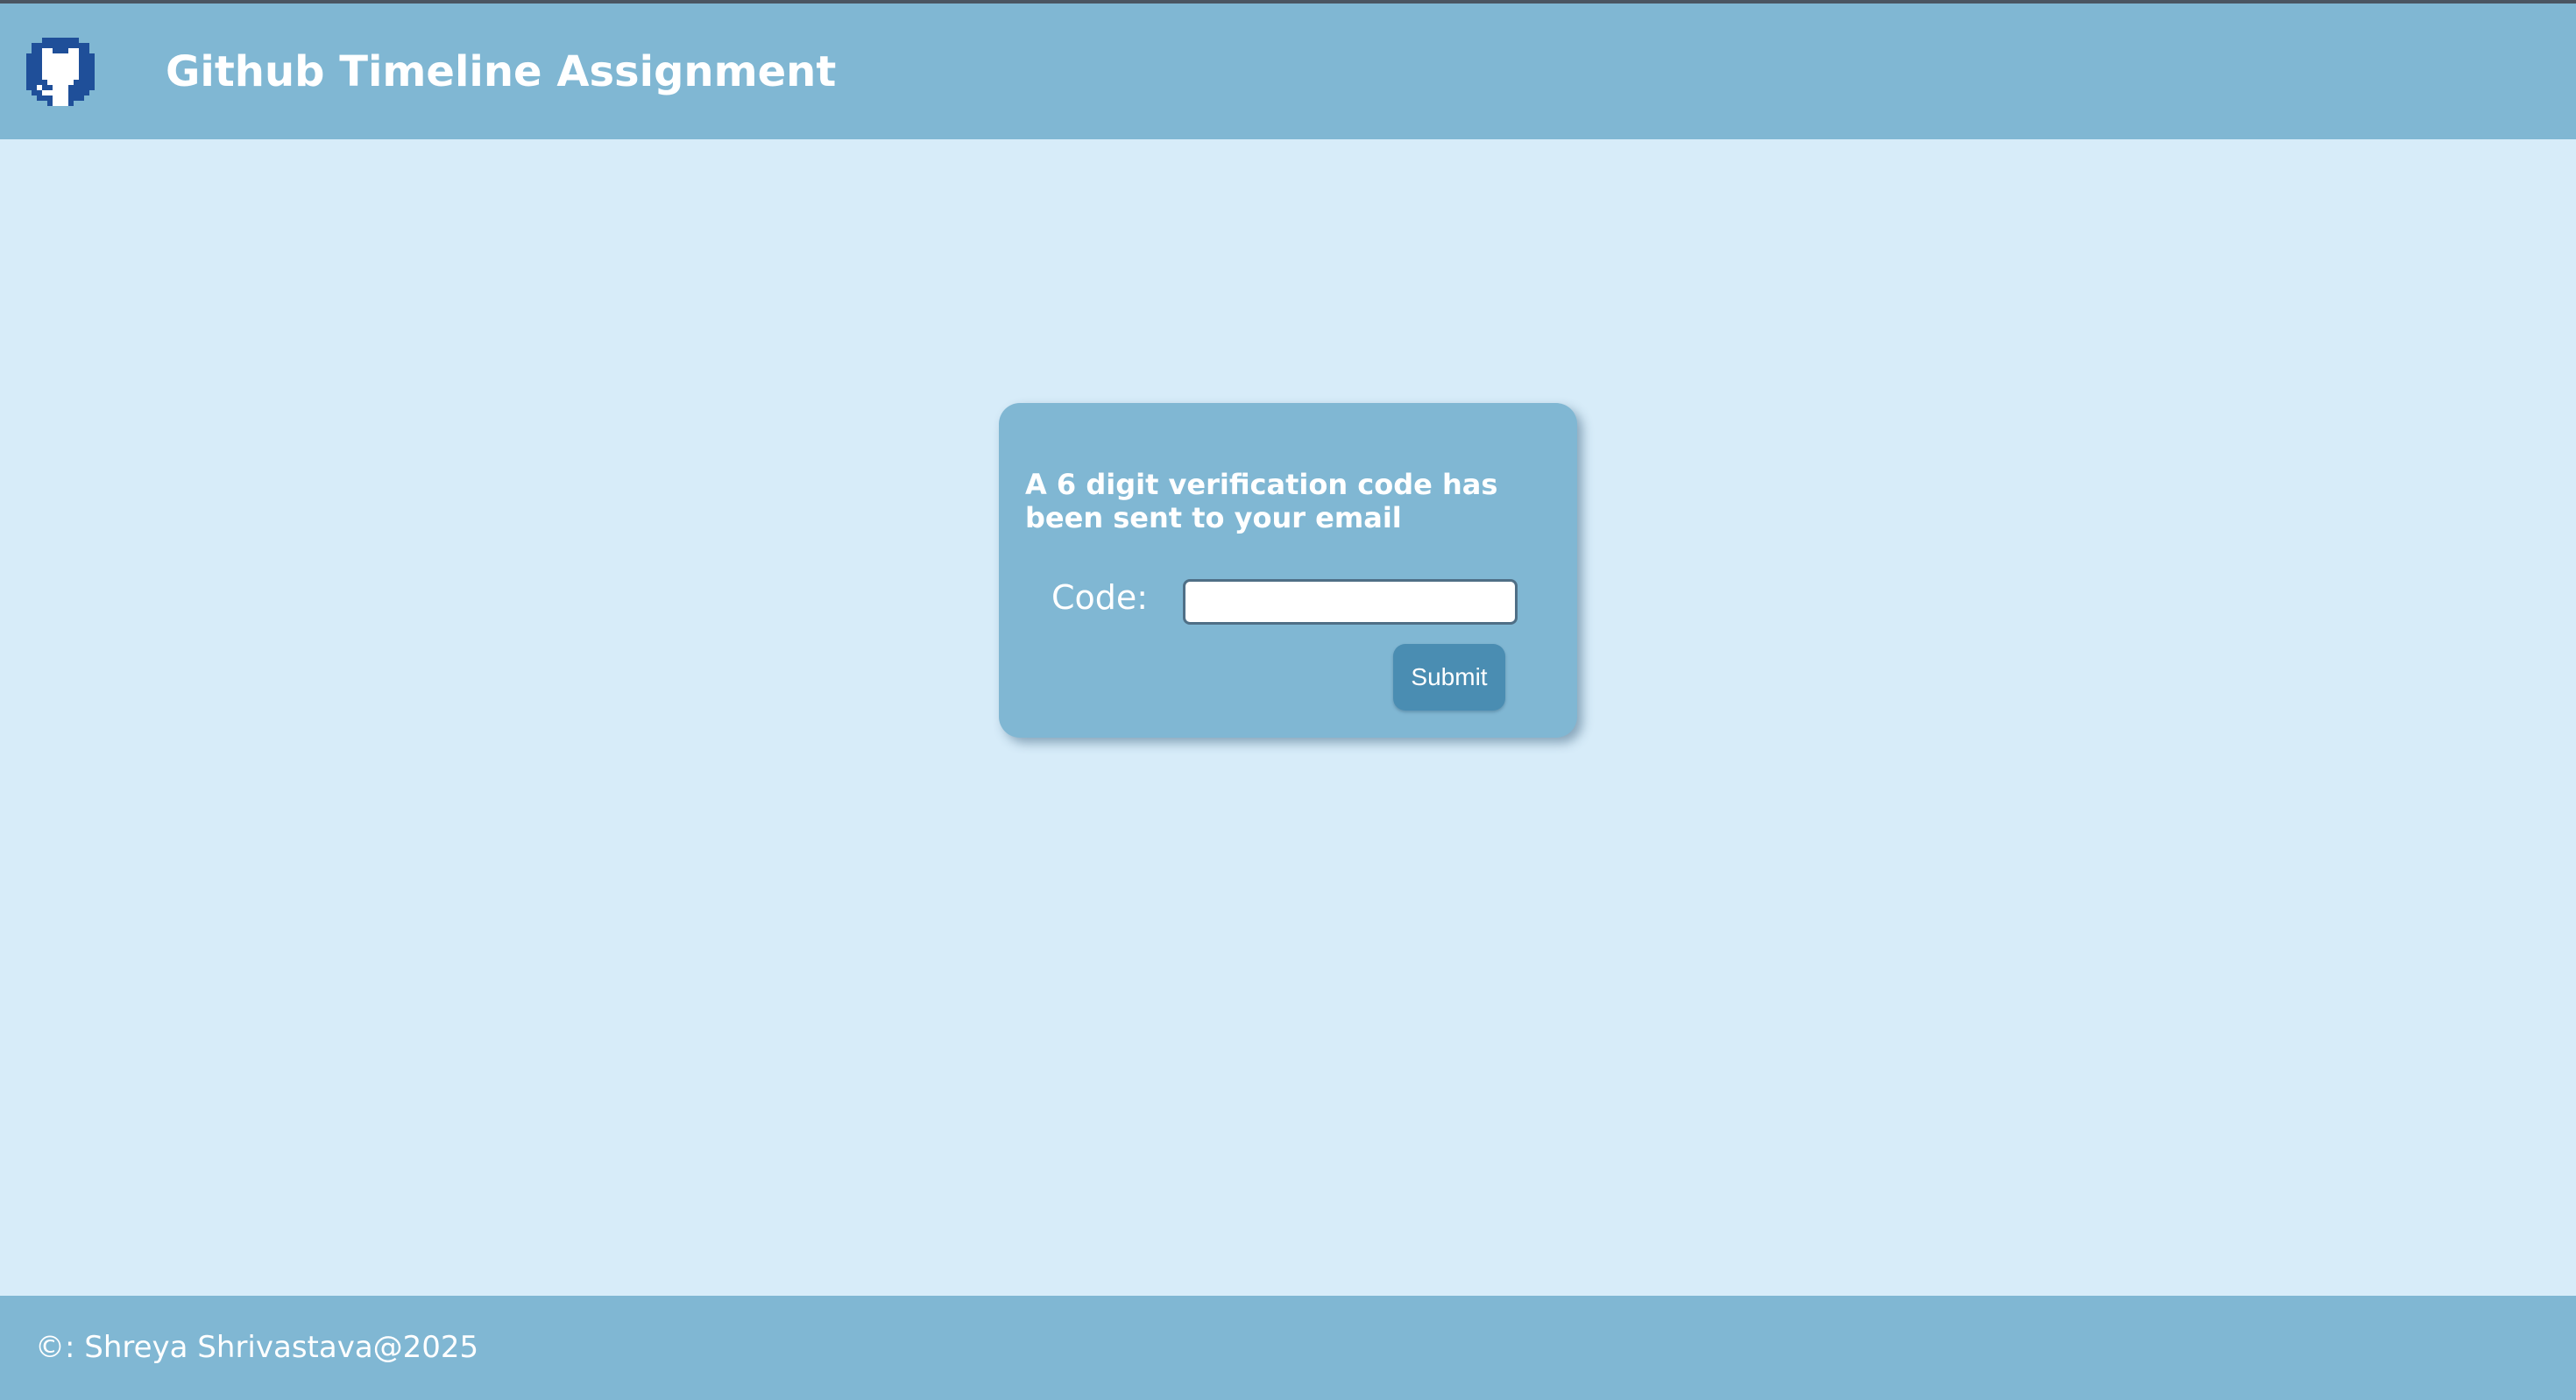  Describe the element at coordinates (501, 71) in the screenshot. I see `page-title: Github Timeline Assignment` at that location.